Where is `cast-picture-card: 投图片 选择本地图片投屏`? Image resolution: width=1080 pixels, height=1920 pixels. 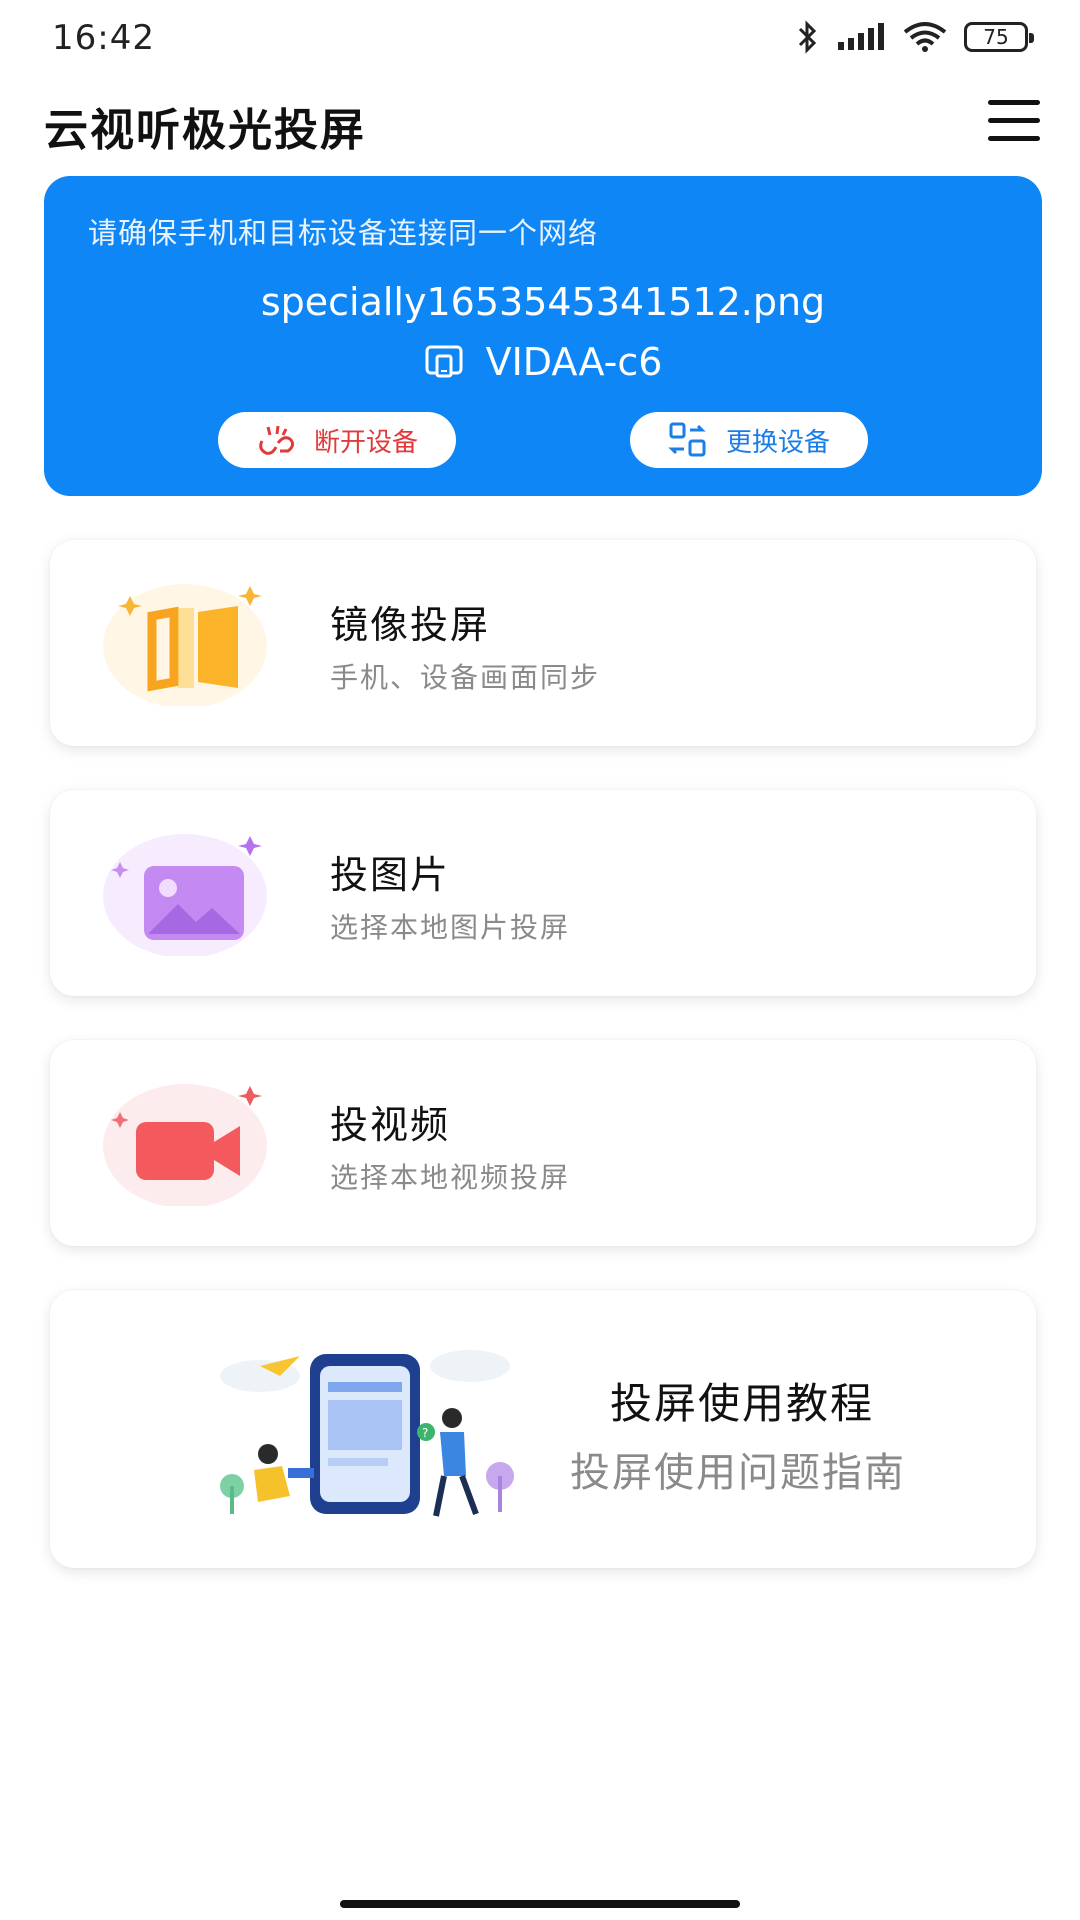 cast-picture-card: 投图片 选择本地图片投屏 is located at coordinates (543, 893).